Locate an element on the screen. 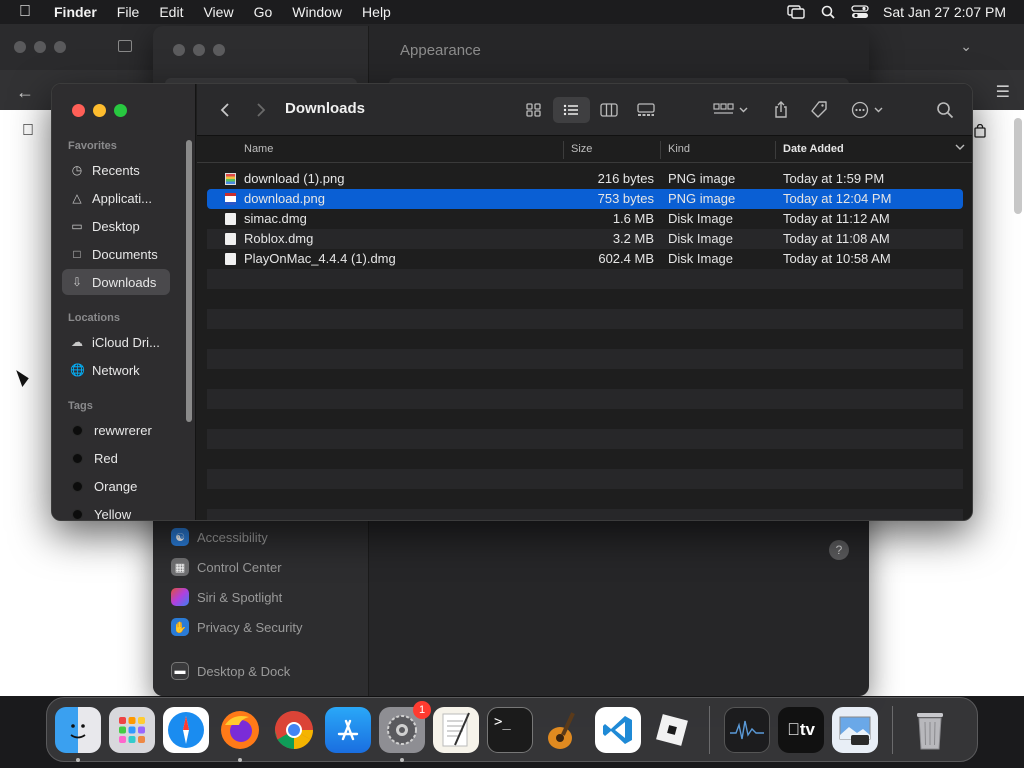  dock-app-preview is located at coordinates (855, 729).